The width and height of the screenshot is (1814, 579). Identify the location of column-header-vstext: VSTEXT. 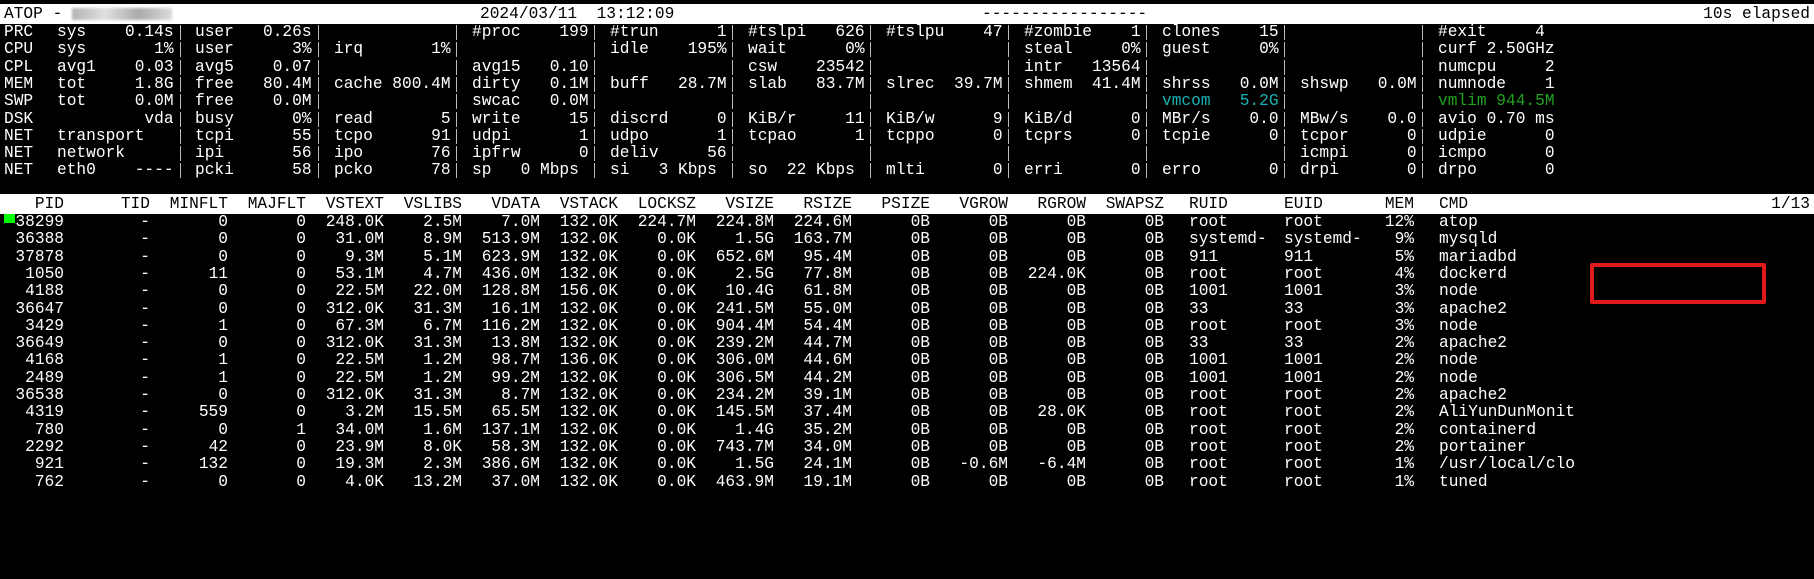
(354, 204).